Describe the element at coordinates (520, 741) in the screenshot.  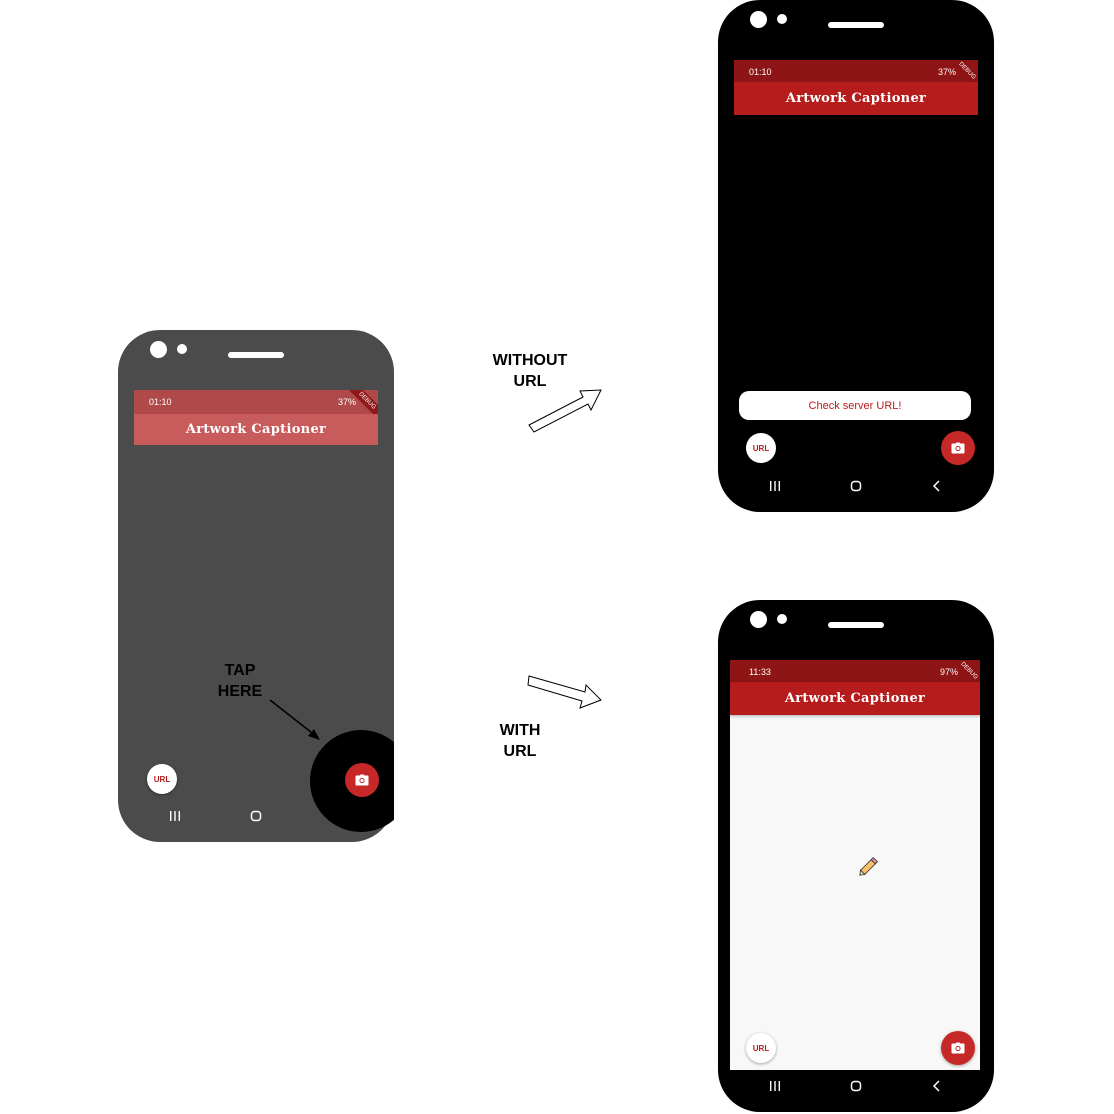
I see `with-url-label: WITH URL` at that location.